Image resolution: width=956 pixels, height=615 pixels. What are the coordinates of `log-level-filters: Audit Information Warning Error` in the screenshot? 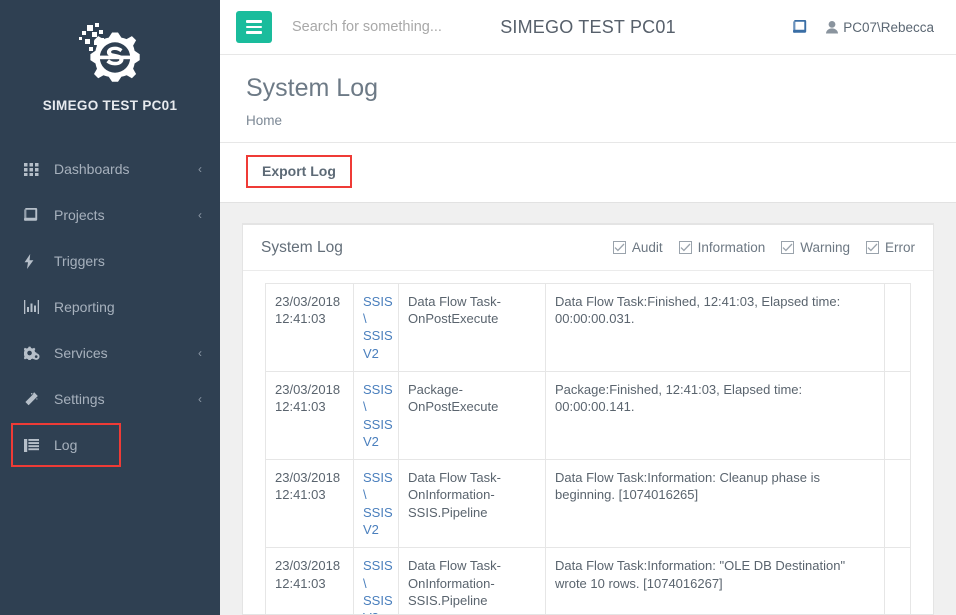 It's located at (763, 248).